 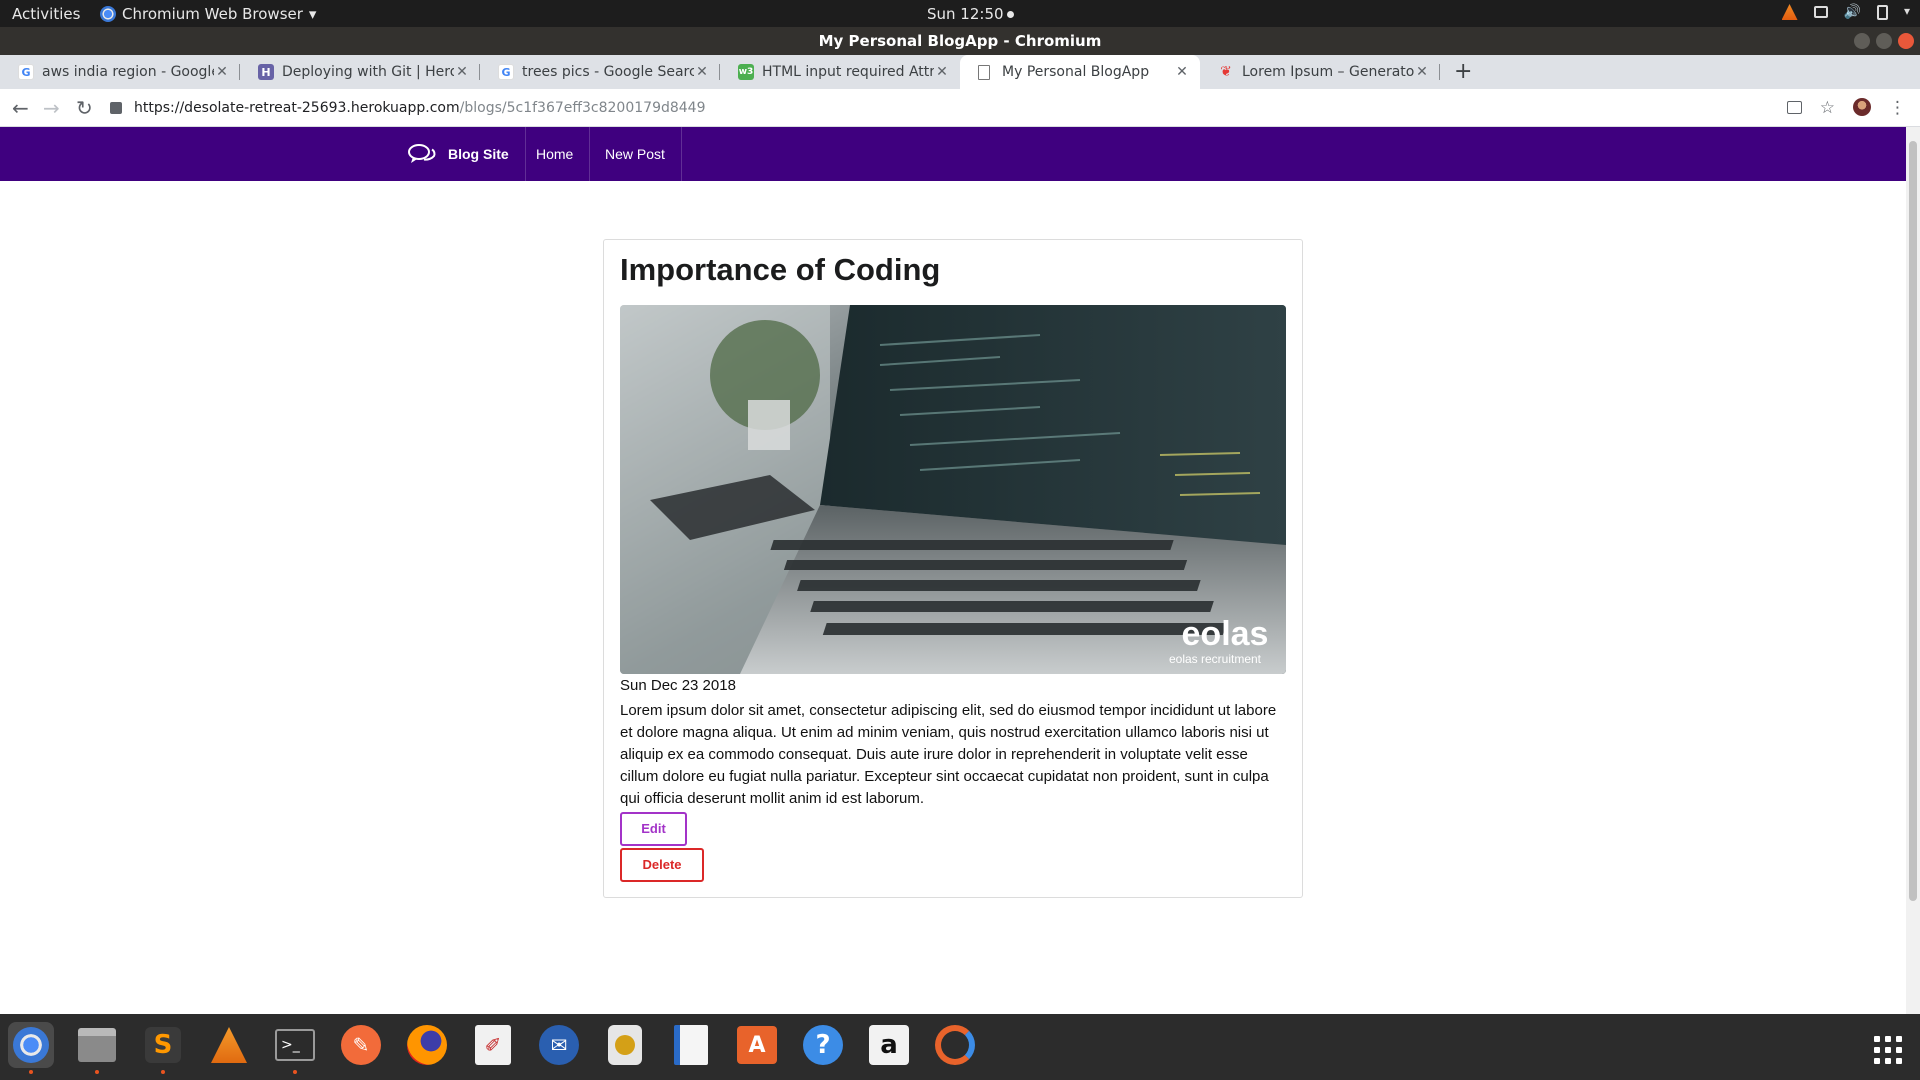 I want to click on w3schools-icon: w3, so click(x=746, y=72).